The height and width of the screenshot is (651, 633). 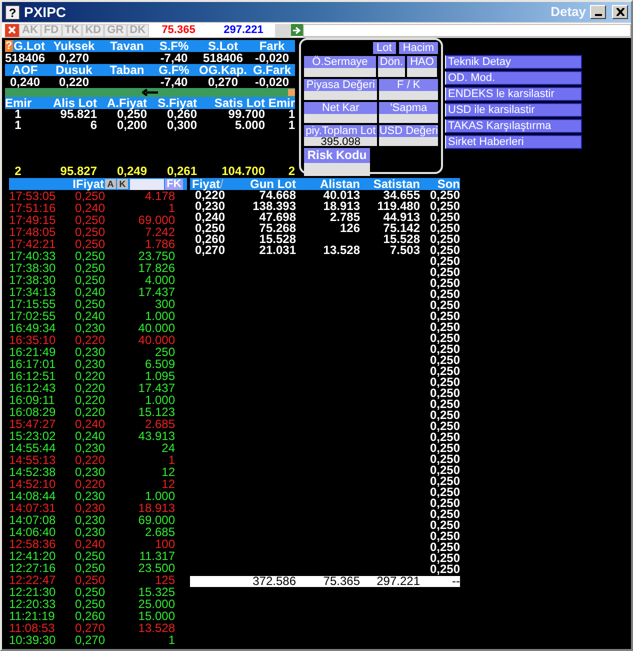 What do you see at coordinates (223, 58) in the screenshot?
I see `value-cell-text: 518406` at bounding box center [223, 58].